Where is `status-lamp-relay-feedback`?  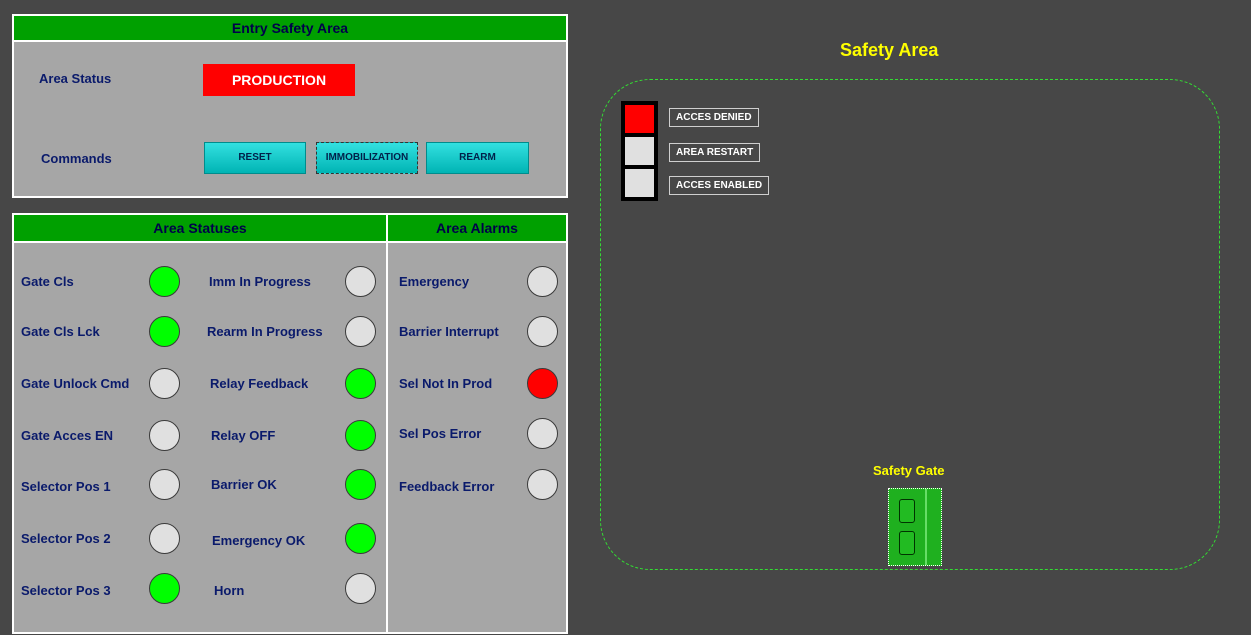
status-lamp-relay-feedback is located at coordinates (360, 383).